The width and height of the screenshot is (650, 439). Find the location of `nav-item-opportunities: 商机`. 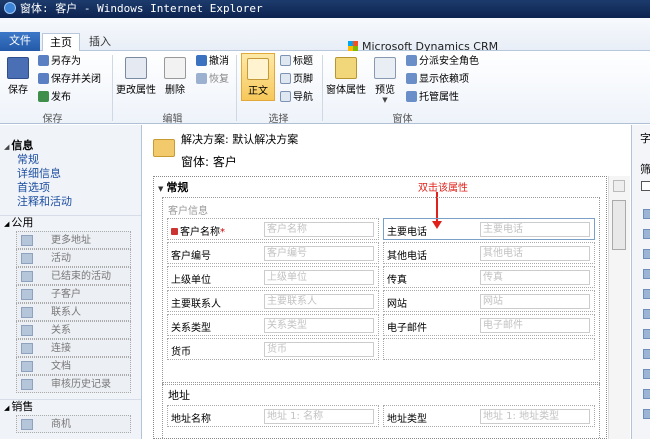

nav-item-opportunities: 商机 is located at coordinates (73, 424).